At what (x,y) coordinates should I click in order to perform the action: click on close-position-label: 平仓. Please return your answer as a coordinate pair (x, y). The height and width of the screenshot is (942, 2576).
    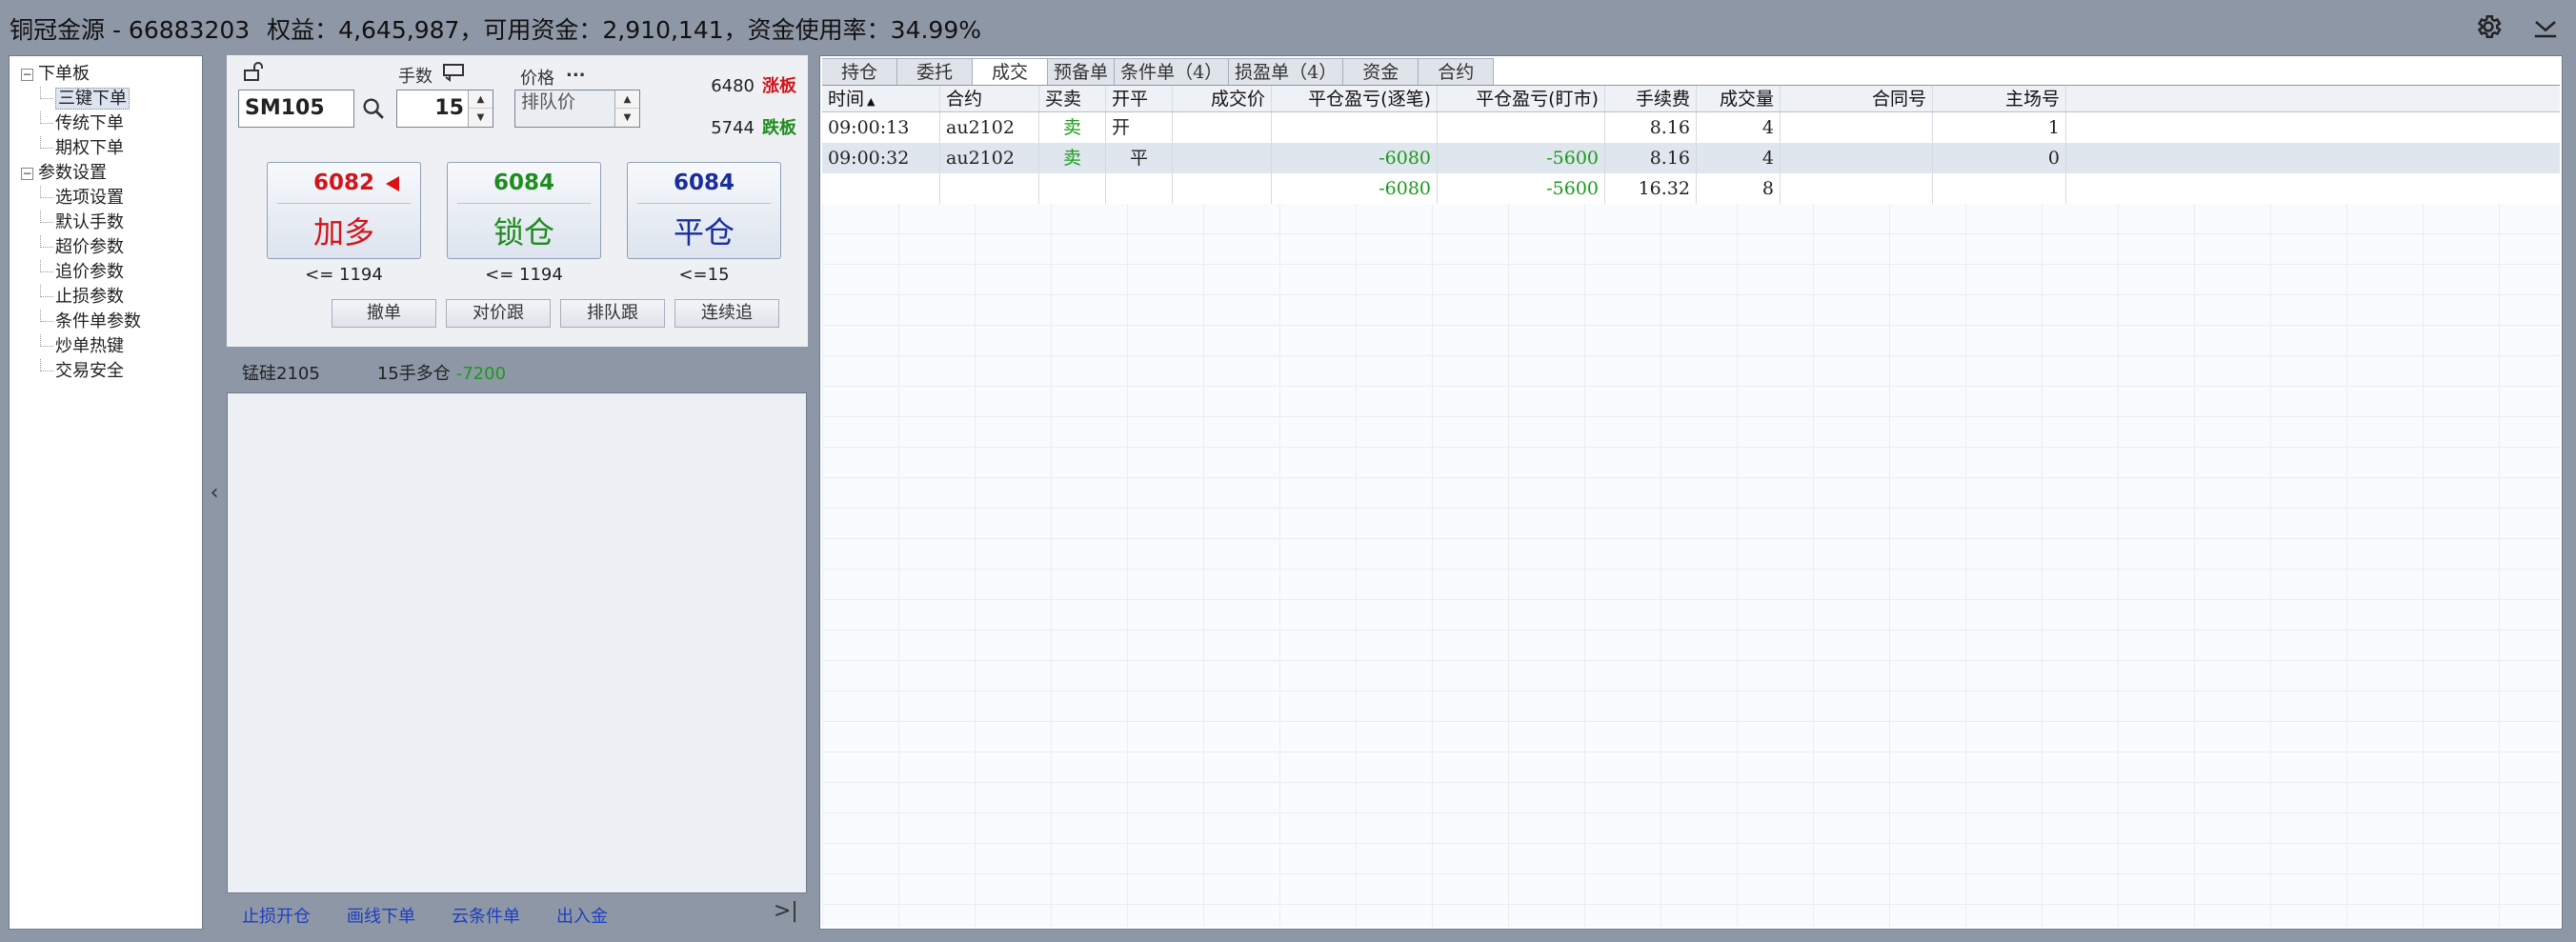
    Looking at the image, I should click on (704, 232).